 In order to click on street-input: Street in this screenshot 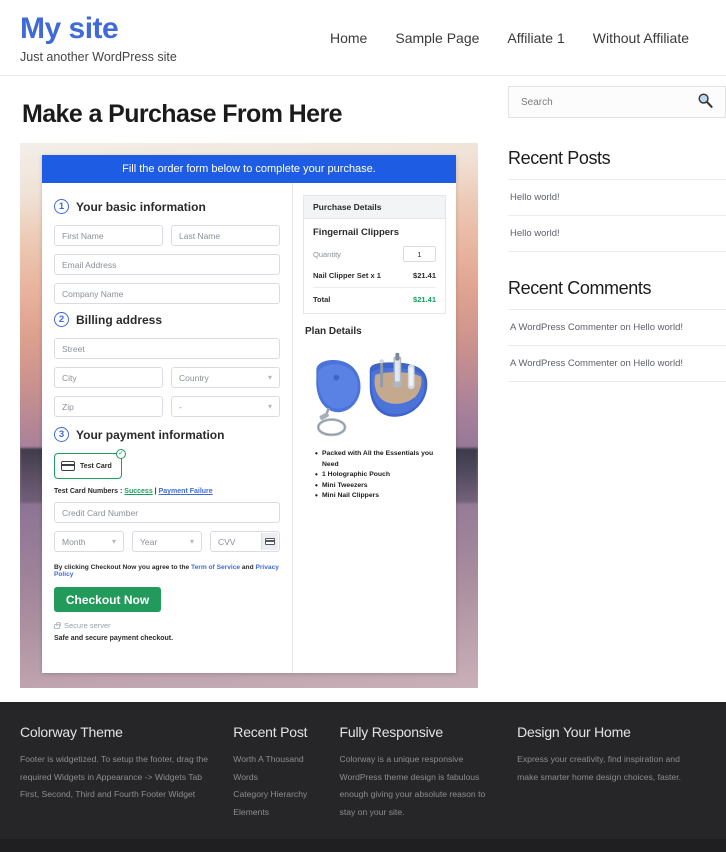, I will do `click(167, 348)`.